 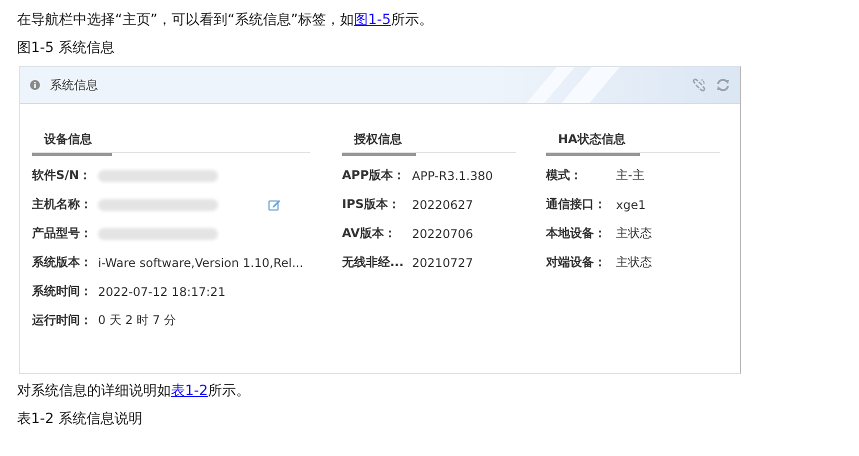 What do you see at coordinates (62, 262) in the screenshot?
I see `field-label: 系统版本：` at bounding box center [62, 262].